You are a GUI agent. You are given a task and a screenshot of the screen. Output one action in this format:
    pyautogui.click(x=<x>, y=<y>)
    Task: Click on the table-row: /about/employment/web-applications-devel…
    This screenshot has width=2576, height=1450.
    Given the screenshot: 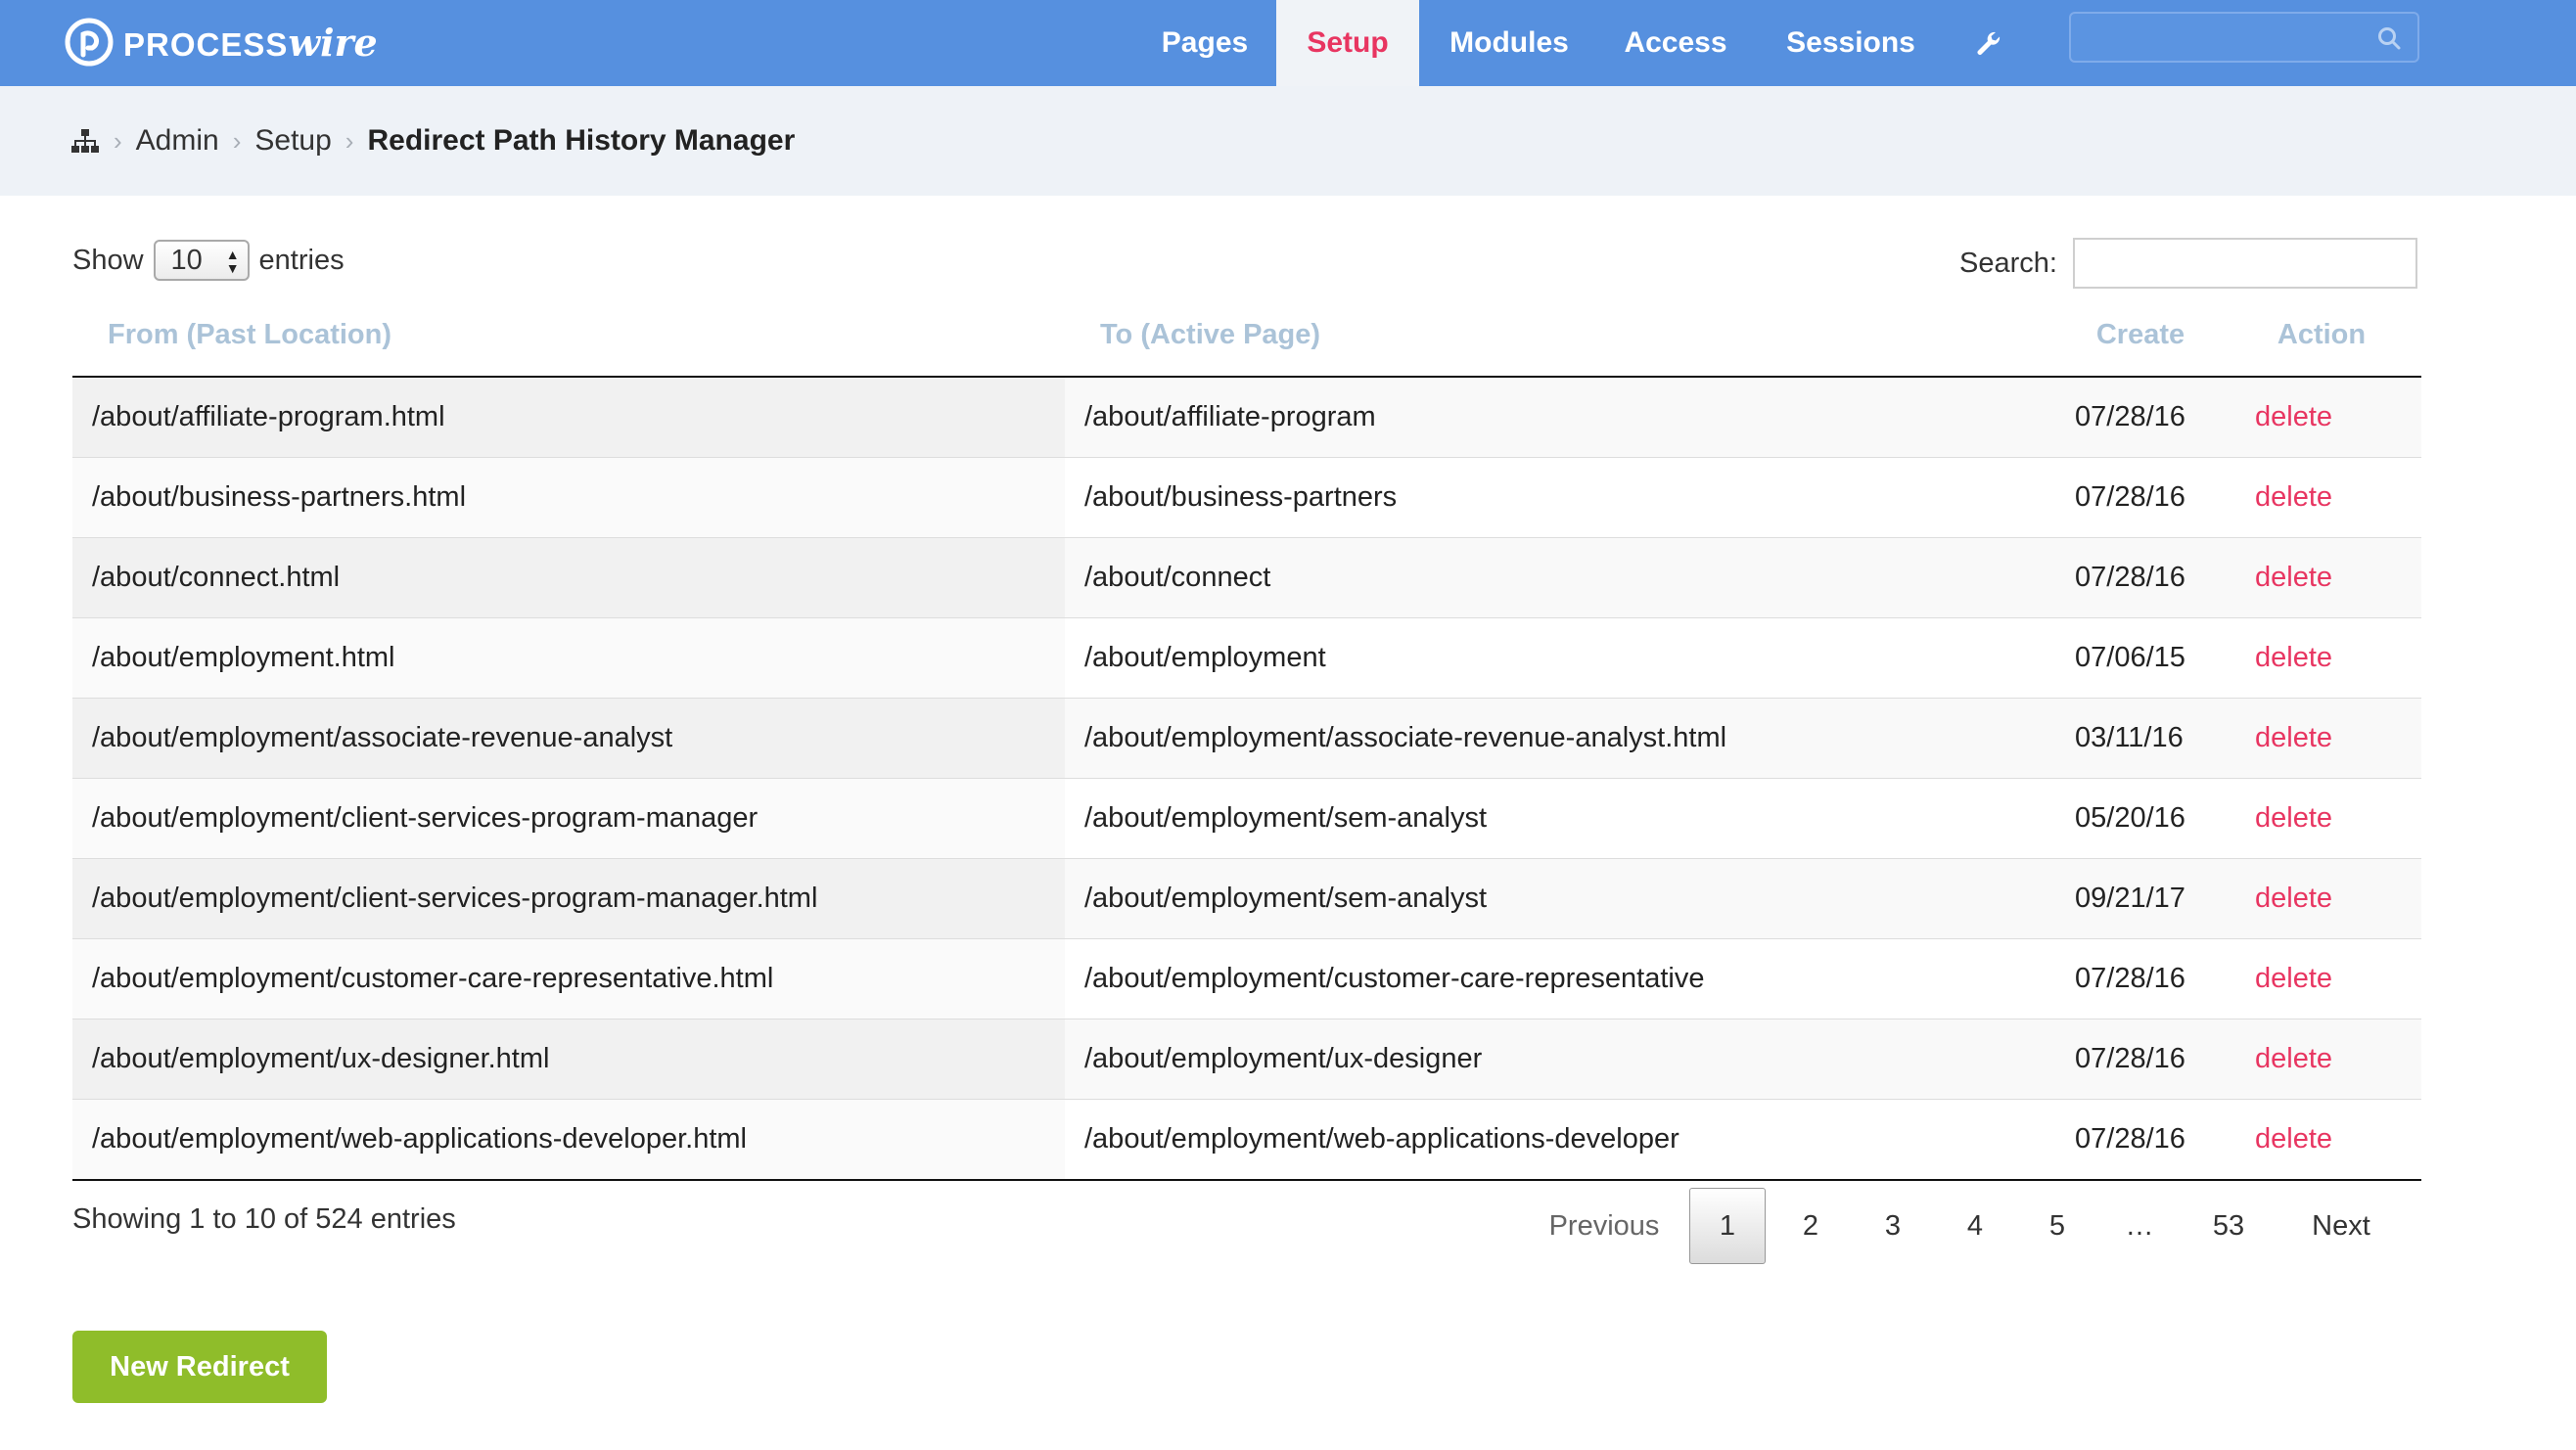 What is the action you would take?
    pyautogui.click(x=1247, y=1140)
    